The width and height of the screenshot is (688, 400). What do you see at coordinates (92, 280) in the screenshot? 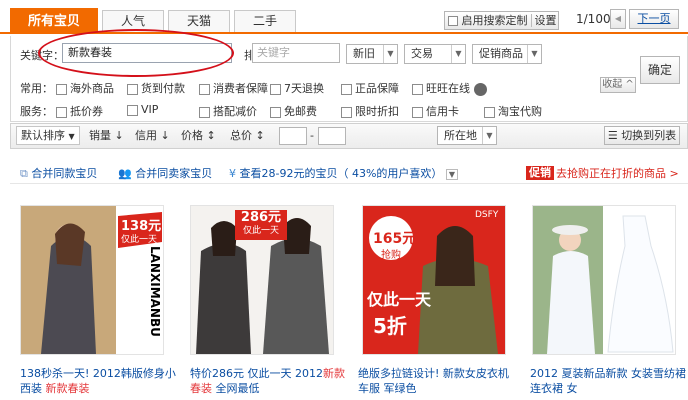
I see `product-image-1: LANXIMANBU 138元 仅此一天` at bounding box center [92, 280].